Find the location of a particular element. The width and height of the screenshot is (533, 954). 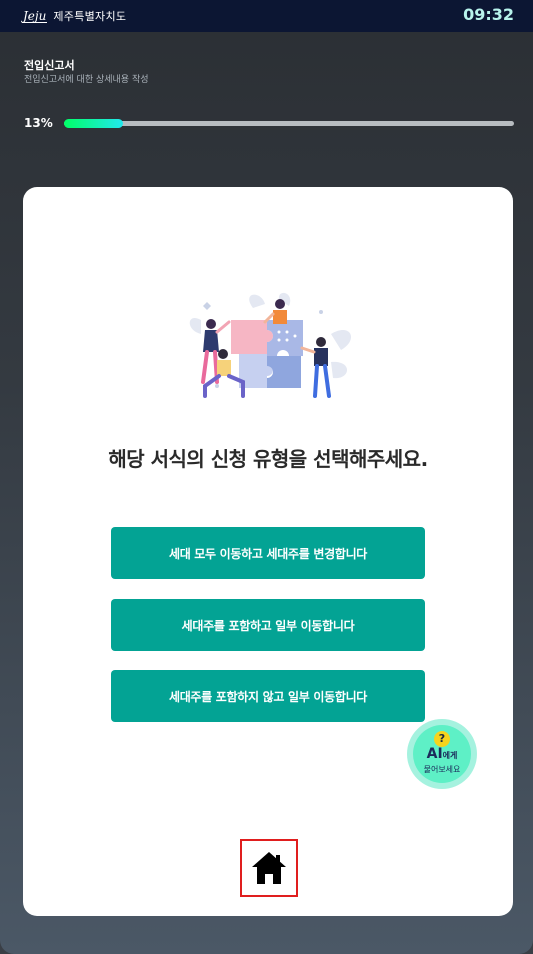

ask-ai-title: AI에게 is located at coordinates (442, 755).